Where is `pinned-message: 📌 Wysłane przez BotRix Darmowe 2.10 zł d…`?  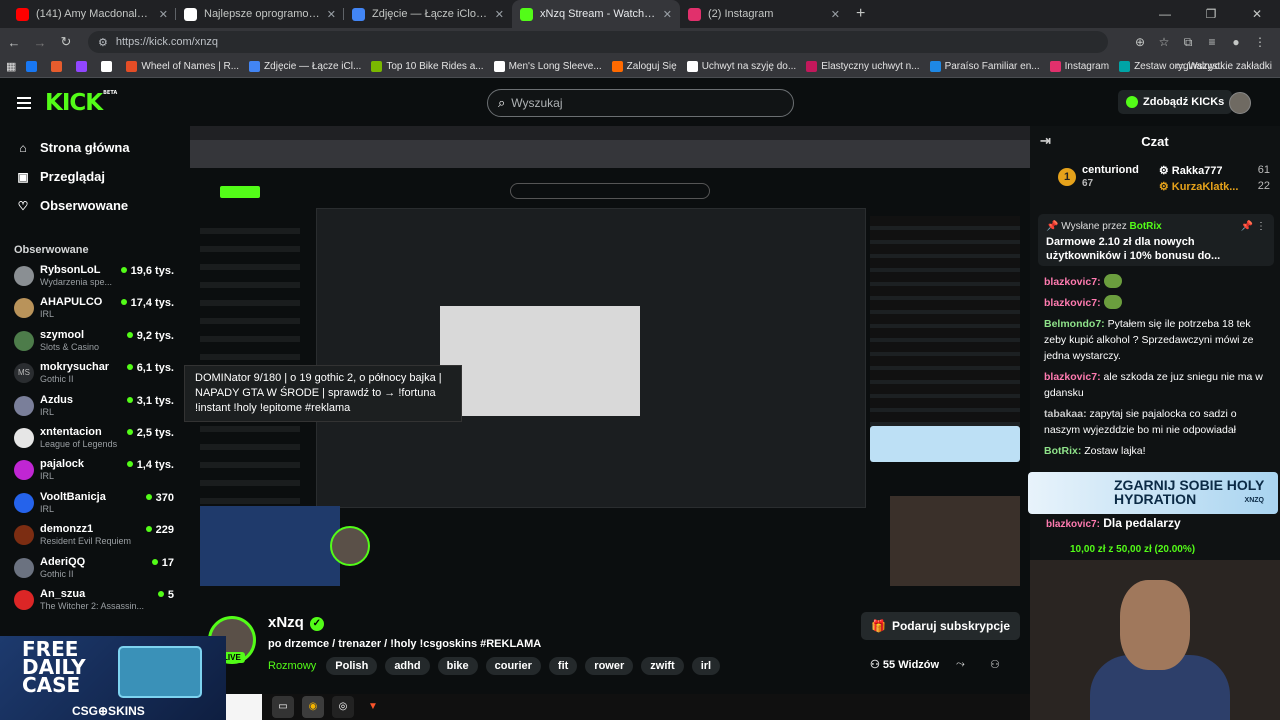 pinned-message: 📌 Wysłane przez BotRix Darmowe 2.10 zł d… is located at coordinates (1156, 240).